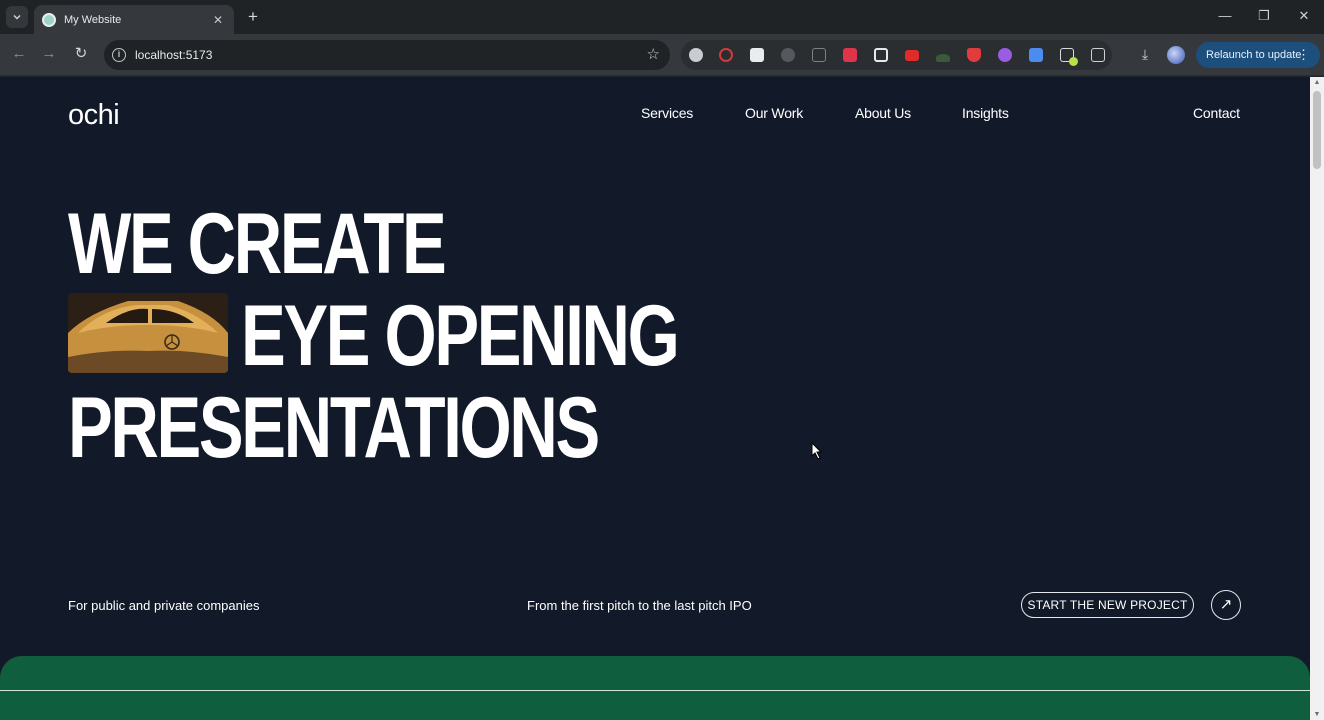 The width and height of the screenshot is (1324, 720). Describe the element at coordinates (253, 17) in the screenshot. I see `new-tab-button: +` at that location.